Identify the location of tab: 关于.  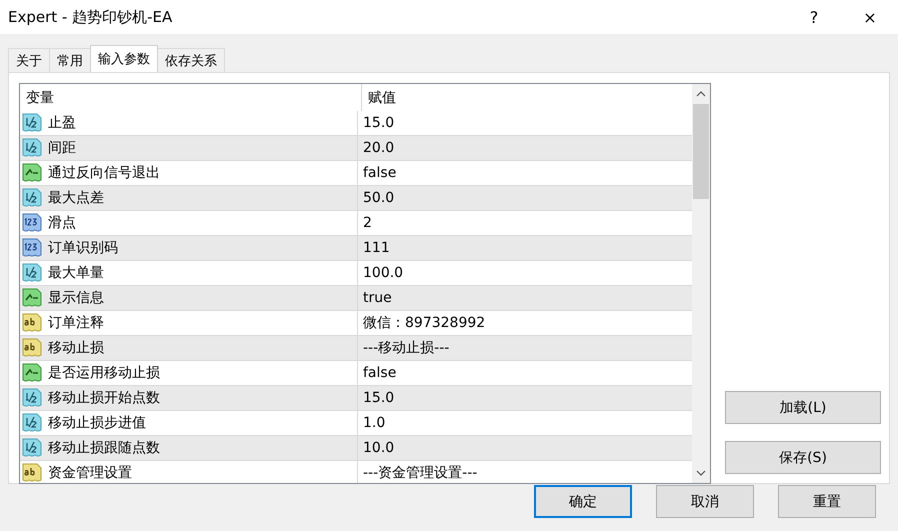
(29, 60).